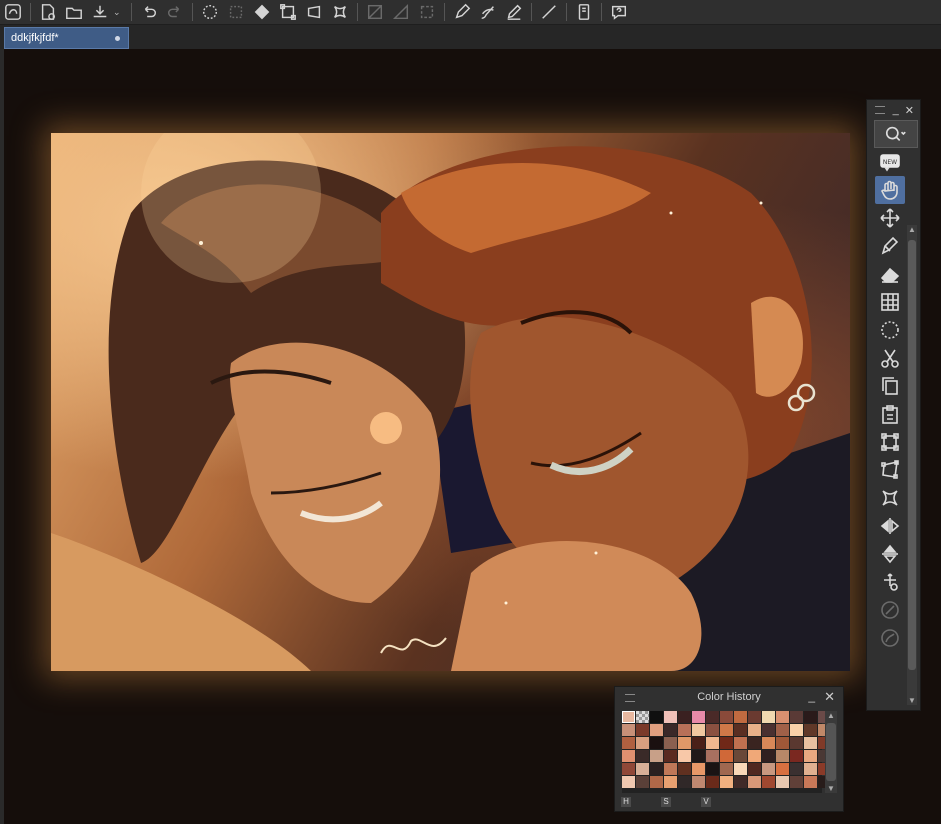 This screenshot has height=824, width=941. I want to click on anchor-icon, so click(890, 582).